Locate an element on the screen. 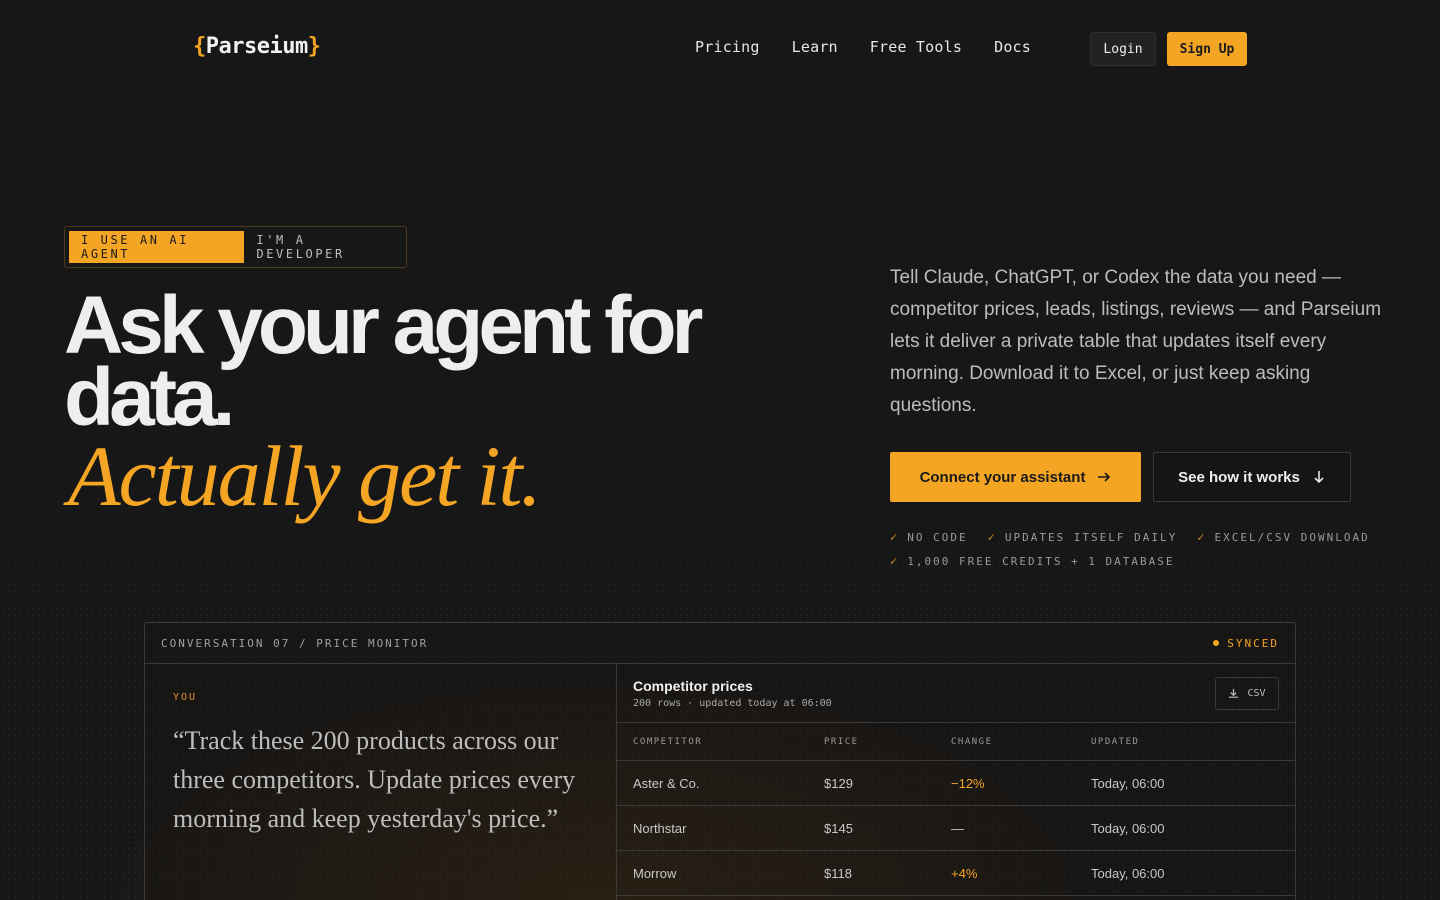 The width and height of the screenshot is (1440, 900). status-badge: SYNCED is located at coordinates (1246, 643).